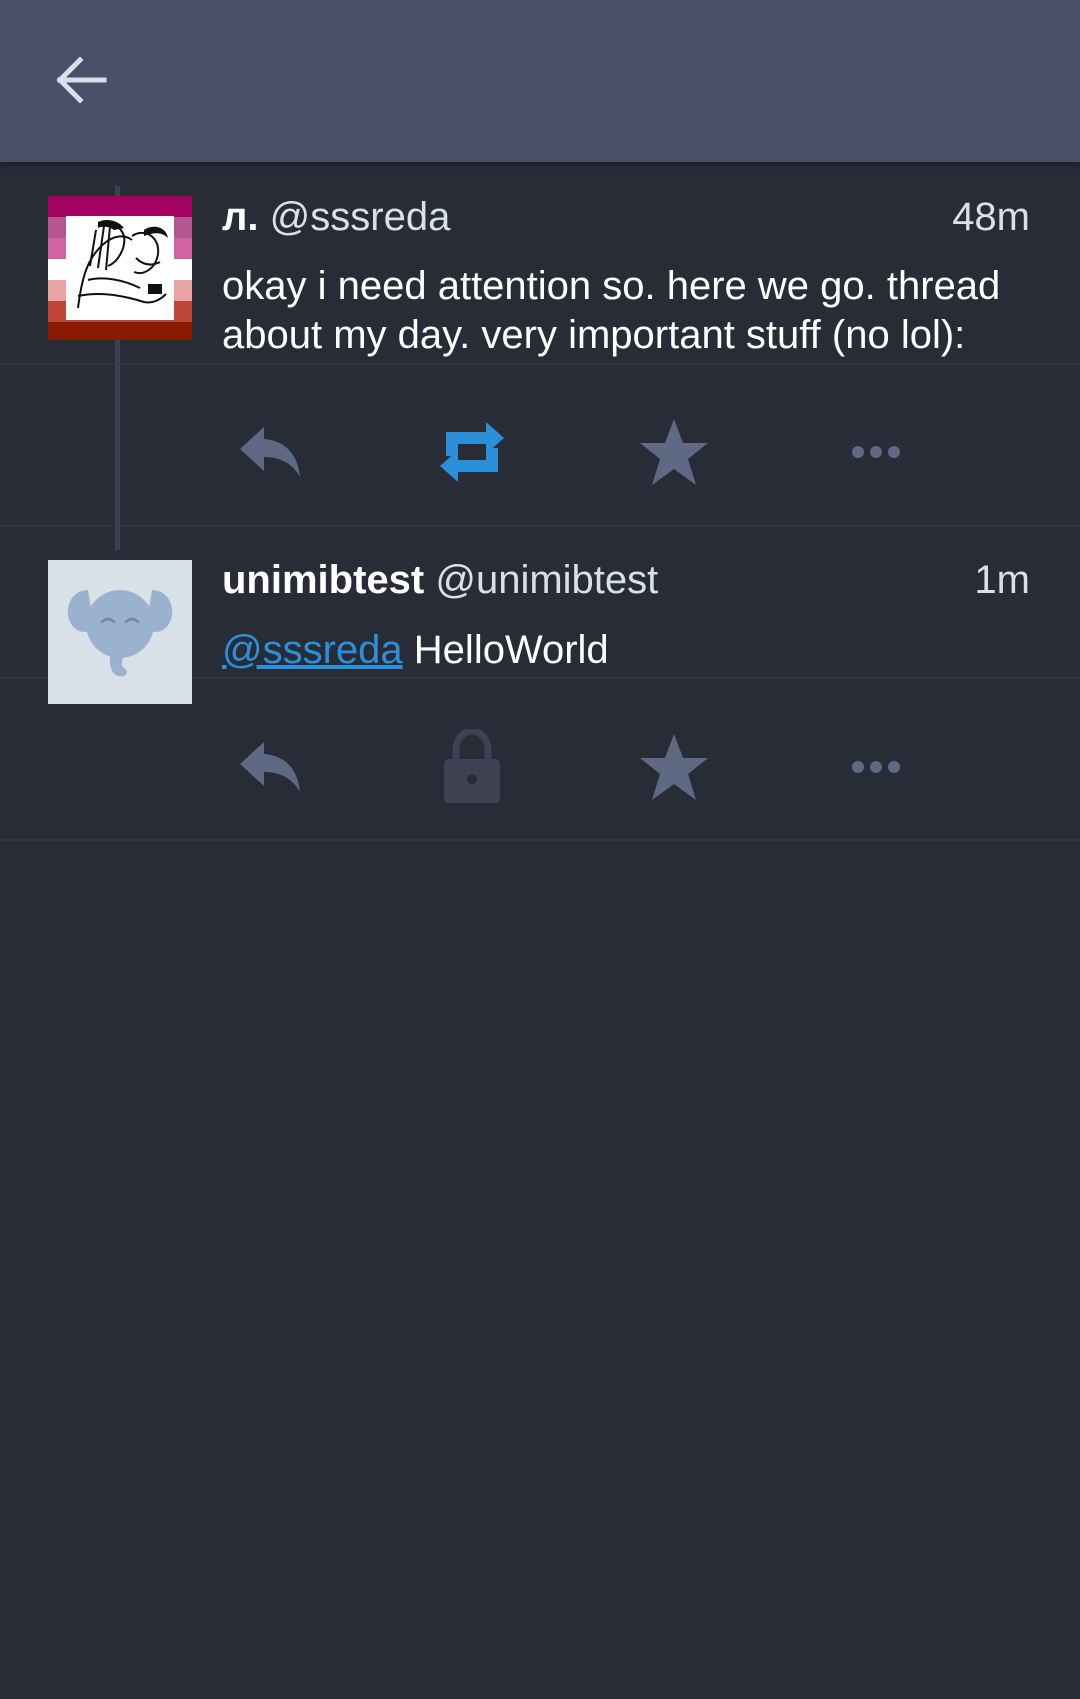 The image size is (1080, 1699). I want to click on status-time: 1m, so click(1002, 580).